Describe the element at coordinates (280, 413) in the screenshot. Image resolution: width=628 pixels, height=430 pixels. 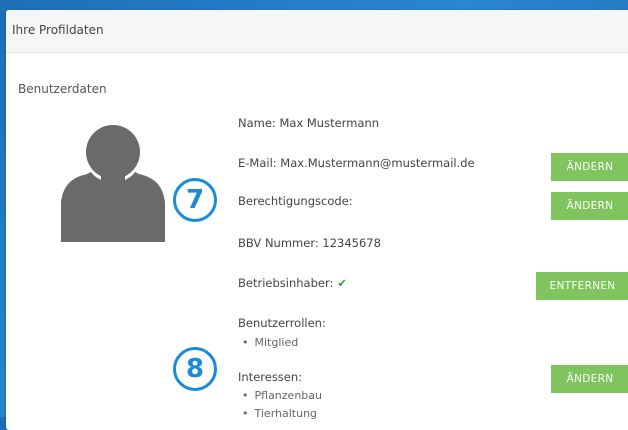
I see `list-item-interest: Tierhaltung` at that location.